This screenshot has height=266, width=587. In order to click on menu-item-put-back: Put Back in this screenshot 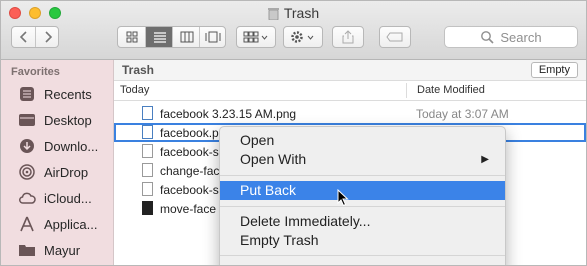, I will do `click(362, 190)`.